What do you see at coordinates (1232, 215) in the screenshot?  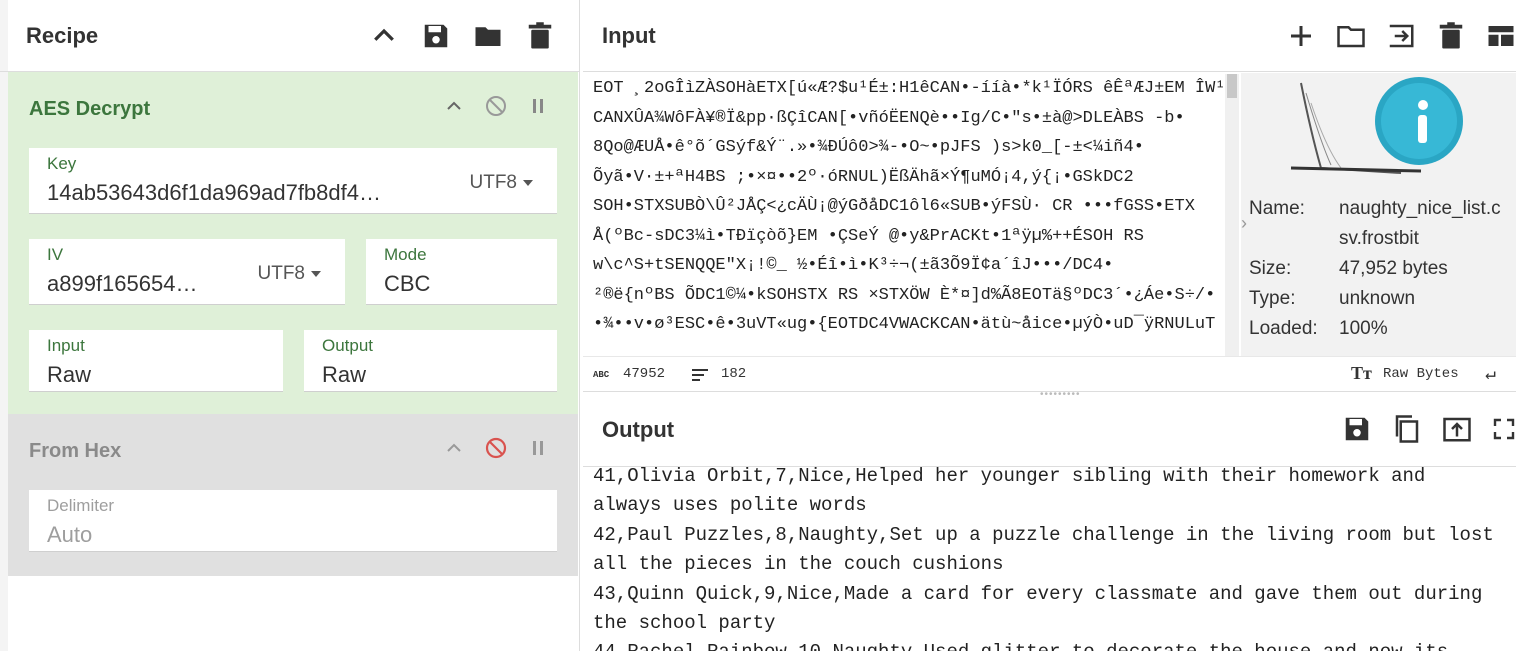 I see `input-scrollbar` at bounding box center [1232, 215].